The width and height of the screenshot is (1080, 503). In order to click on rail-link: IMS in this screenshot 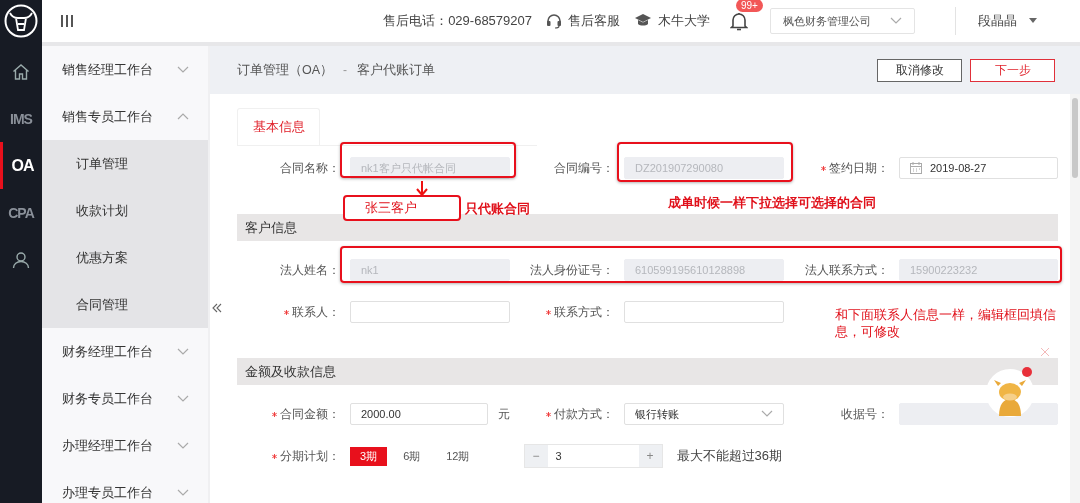, I will do `click(21, 118)`.